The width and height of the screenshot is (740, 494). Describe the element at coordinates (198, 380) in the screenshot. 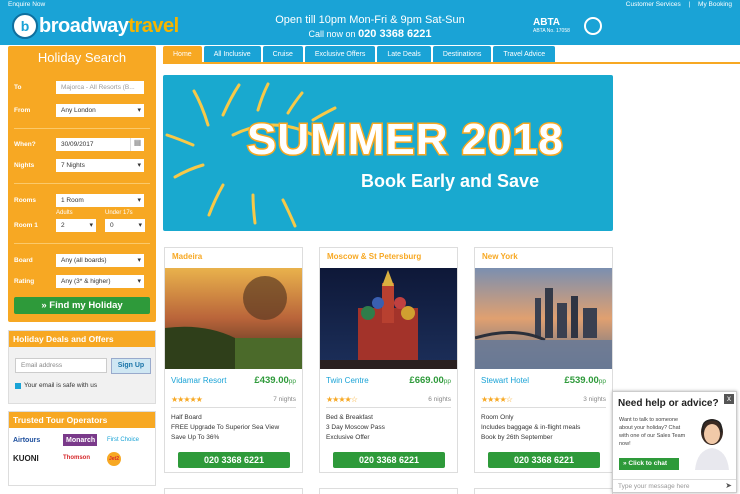

I see `card-hotel: Vidamar Resort` at that location.